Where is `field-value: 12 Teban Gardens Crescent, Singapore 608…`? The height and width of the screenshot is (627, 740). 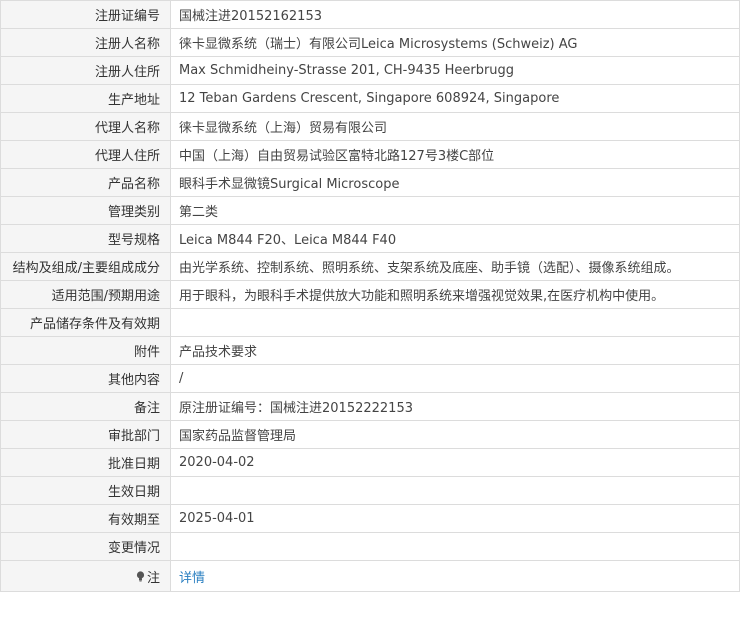 field-value: 12 Teban Gardens Crescent, Singapore 608… is located at coordinates (455, 98).